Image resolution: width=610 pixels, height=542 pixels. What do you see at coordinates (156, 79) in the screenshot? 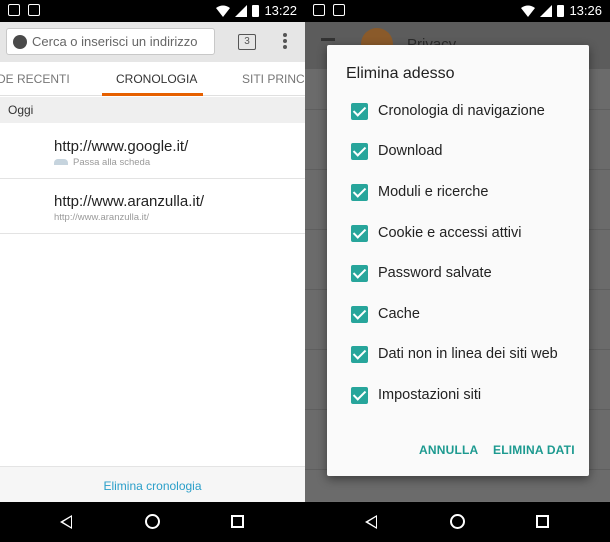
I see `tab-history: CRONOLOGIA` at bounding box center [156, 79].